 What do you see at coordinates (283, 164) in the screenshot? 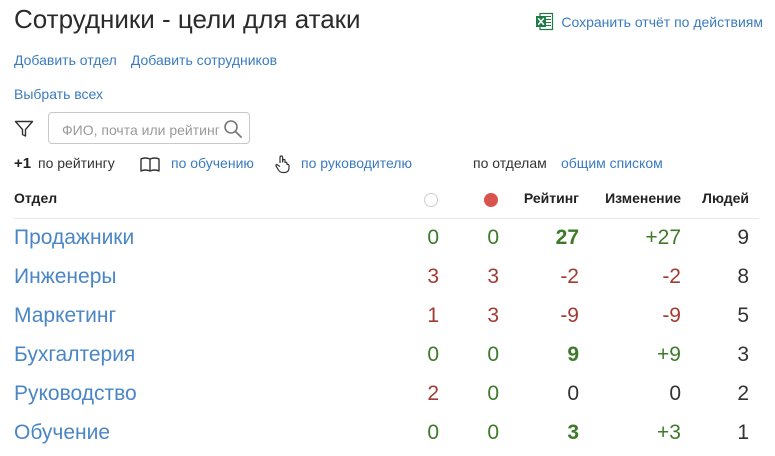
I see `hand-pointer-icon` at bounding box center [283, 164].